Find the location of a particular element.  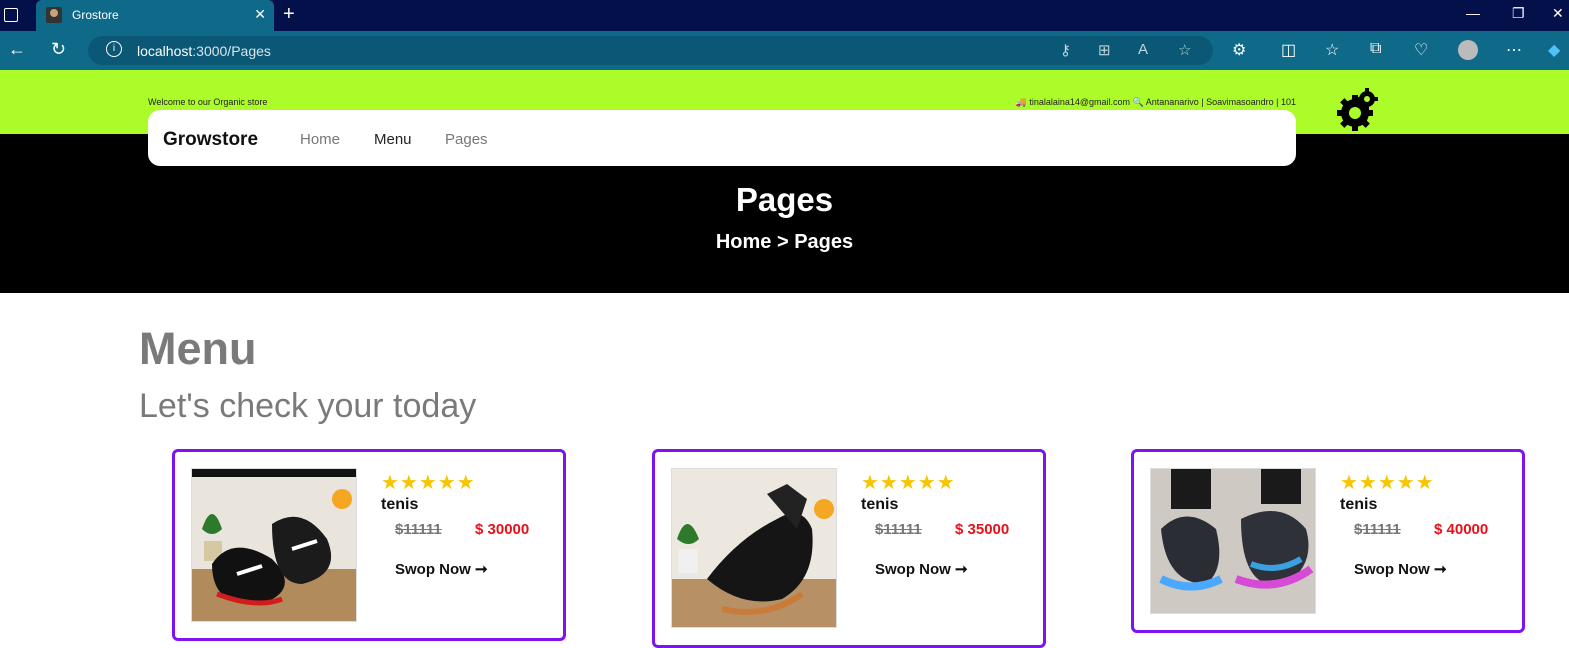

favicon-icon is located at coordinates (54, 15).